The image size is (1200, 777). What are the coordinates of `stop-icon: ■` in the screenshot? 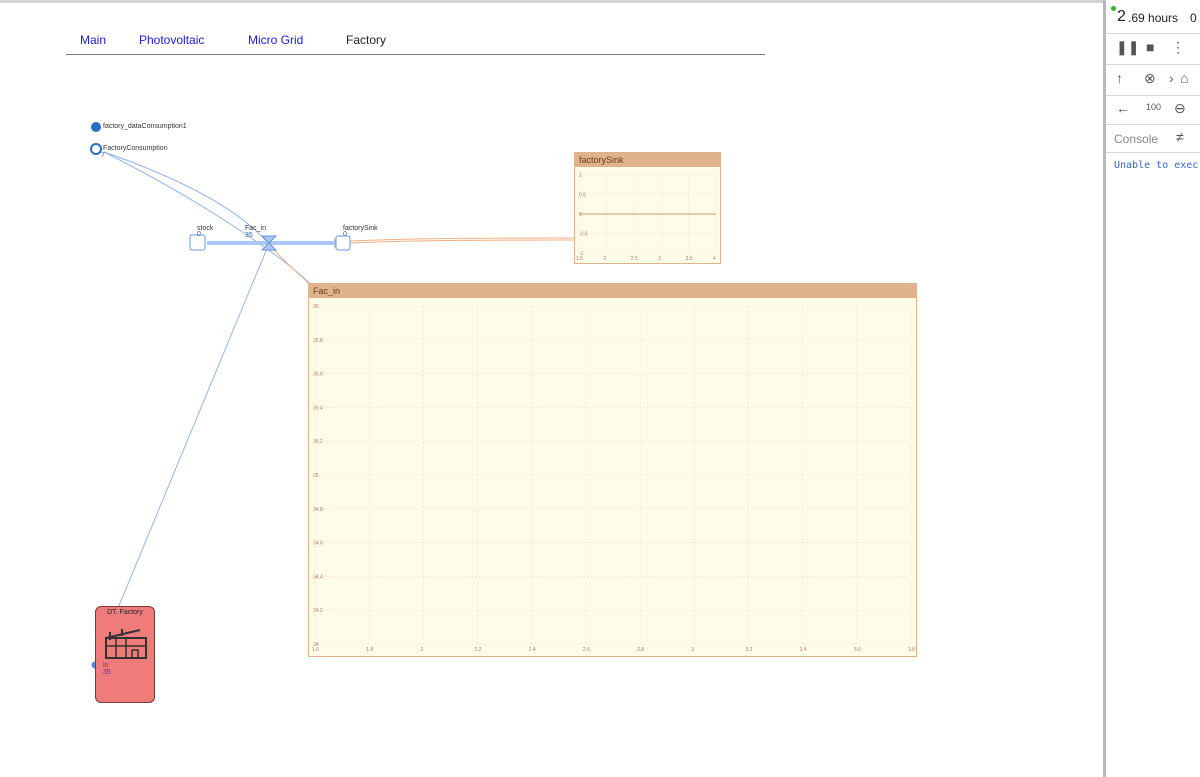 It's located at (1150, 47).